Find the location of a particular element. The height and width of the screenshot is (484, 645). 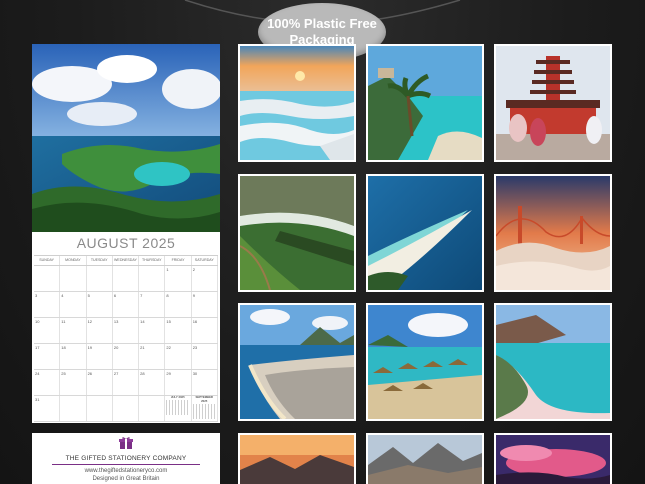

day-number: 28 is located at coordinates (142, 373).